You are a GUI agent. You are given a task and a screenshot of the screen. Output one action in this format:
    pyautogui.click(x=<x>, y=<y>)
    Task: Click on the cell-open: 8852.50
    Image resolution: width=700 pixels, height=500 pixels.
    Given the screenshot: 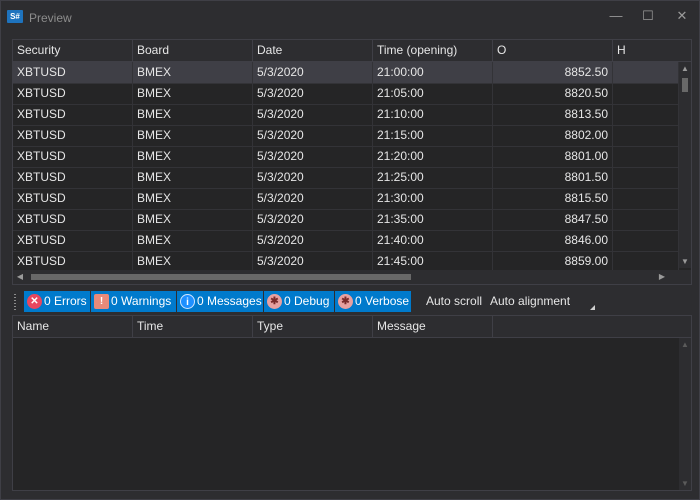 What is the action you would take?
    pyautogui.click(x=553, y=72)
    